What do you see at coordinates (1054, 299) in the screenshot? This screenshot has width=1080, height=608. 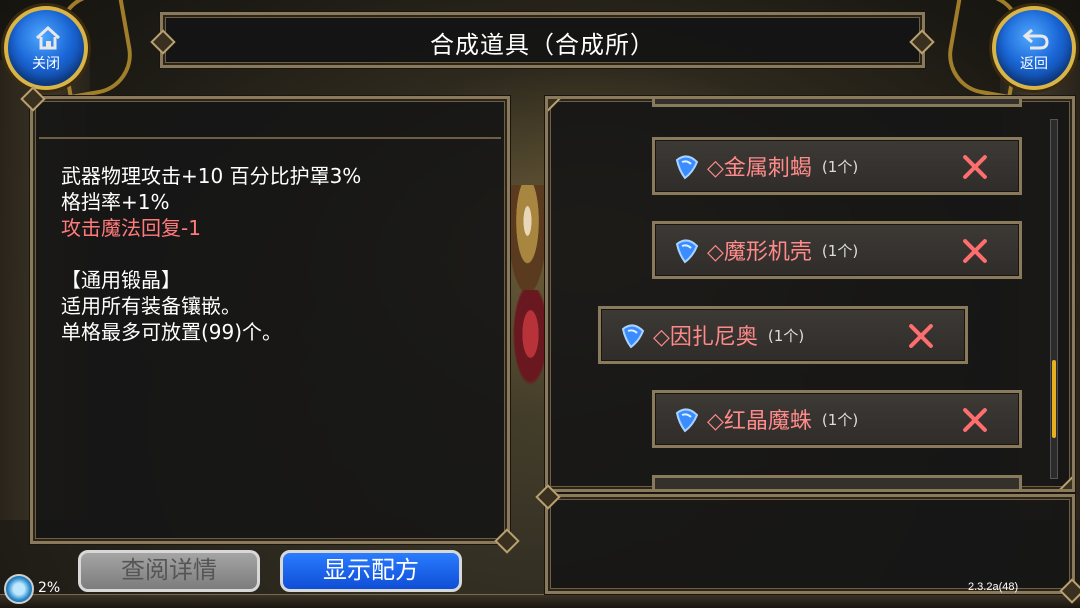 I see `list-scrollbar` at bounding box center [1054, 299].